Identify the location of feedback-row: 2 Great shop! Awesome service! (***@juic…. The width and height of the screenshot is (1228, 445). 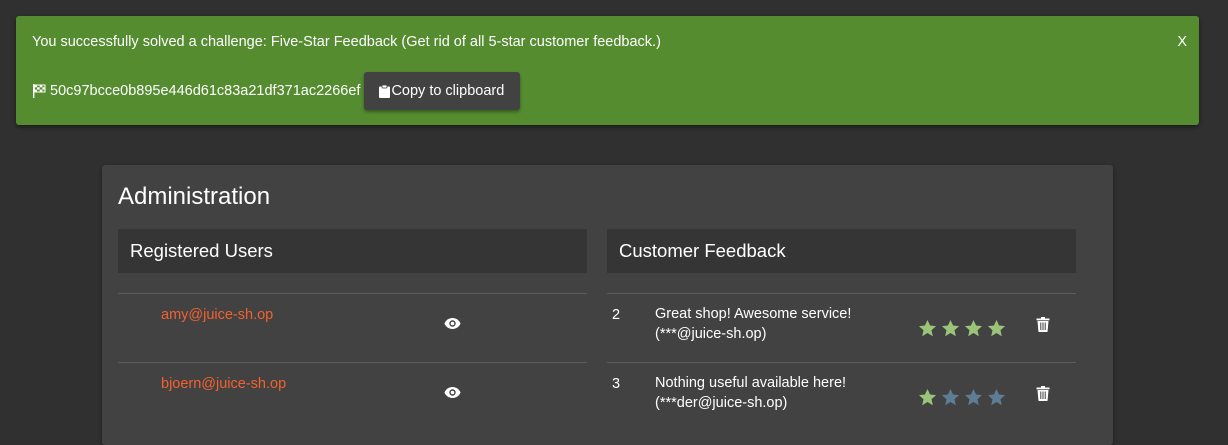
(841, 327).